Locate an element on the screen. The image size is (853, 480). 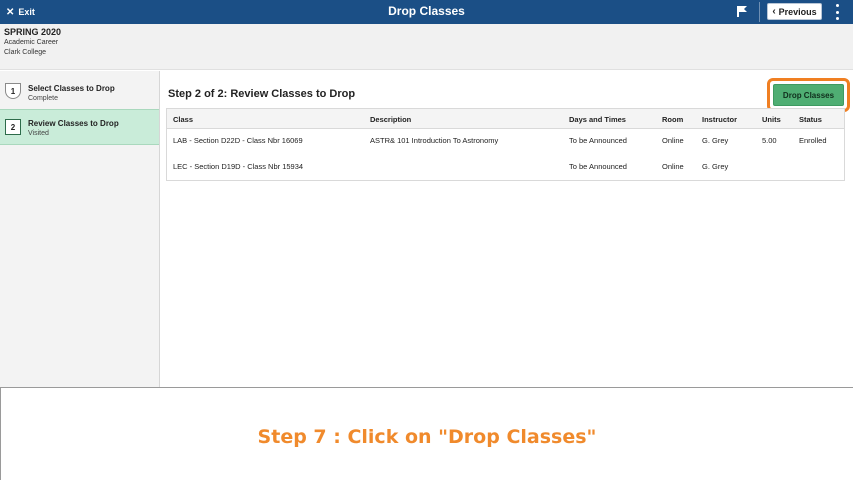
previous-button: ‹ Previous is located at coordinates (794, 11).